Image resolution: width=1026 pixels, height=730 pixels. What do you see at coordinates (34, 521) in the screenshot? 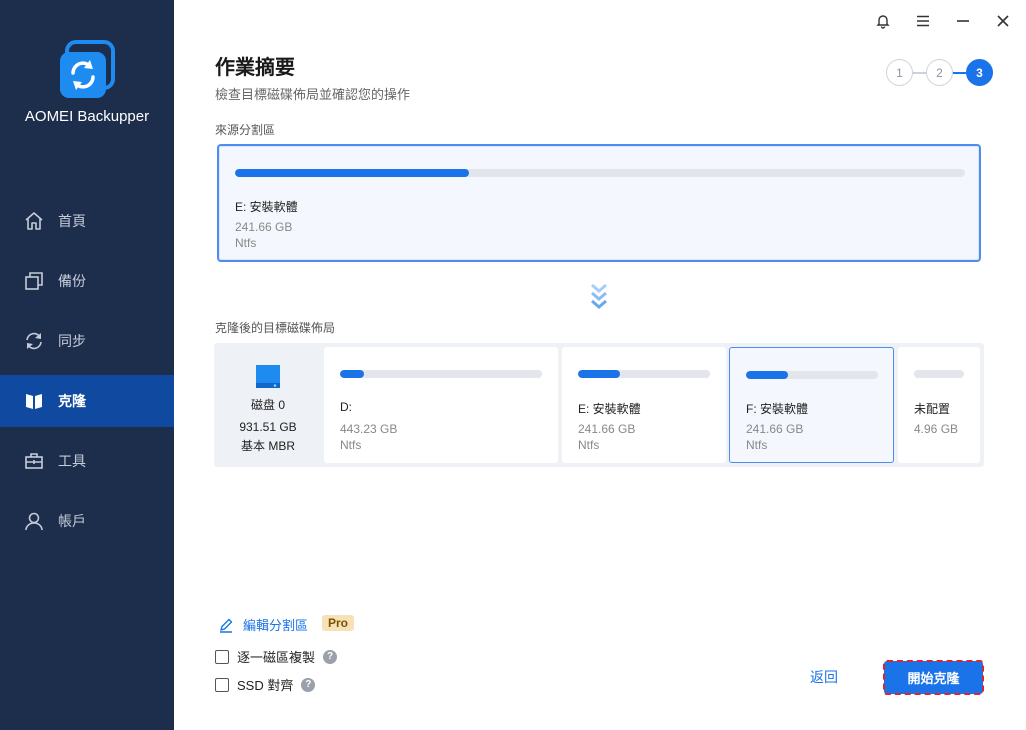
I see `account-icon` at bounding box center [34, 521].